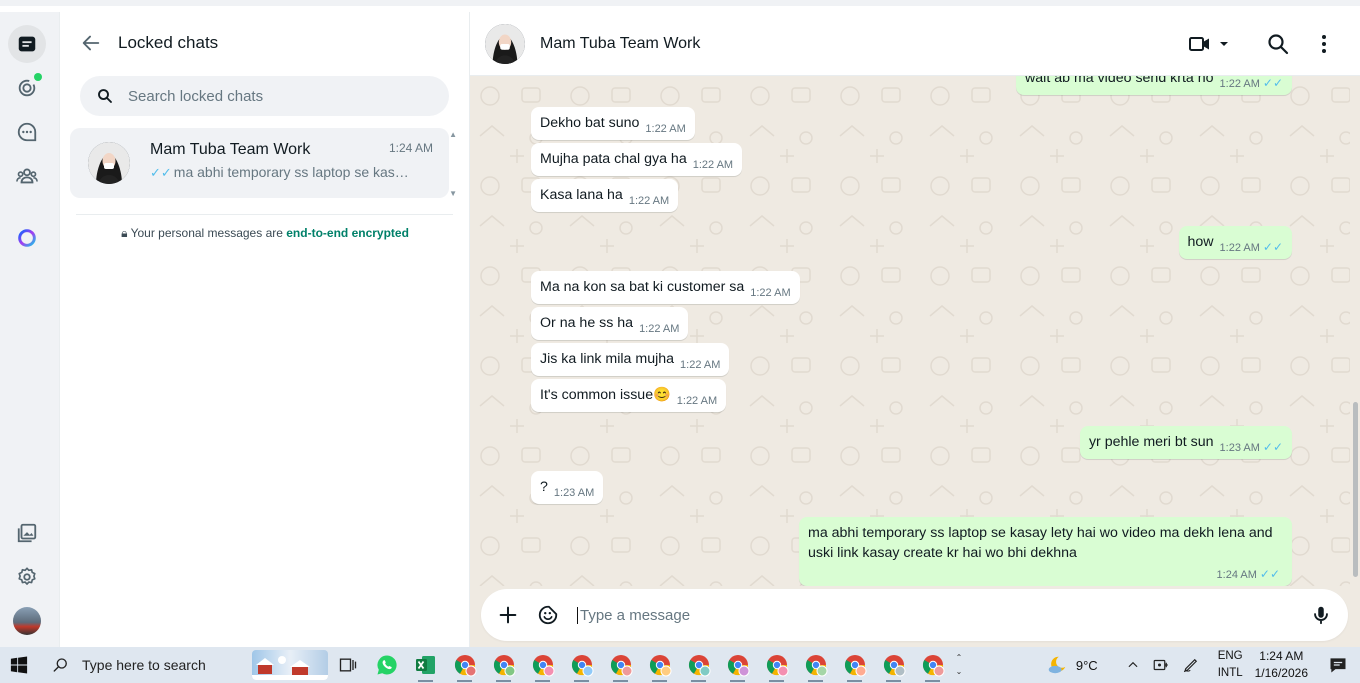 This screenshot has height=683, width=1360. Describe the element at coordinates (264, 214) in the screenshot. I see `divider` at that location.